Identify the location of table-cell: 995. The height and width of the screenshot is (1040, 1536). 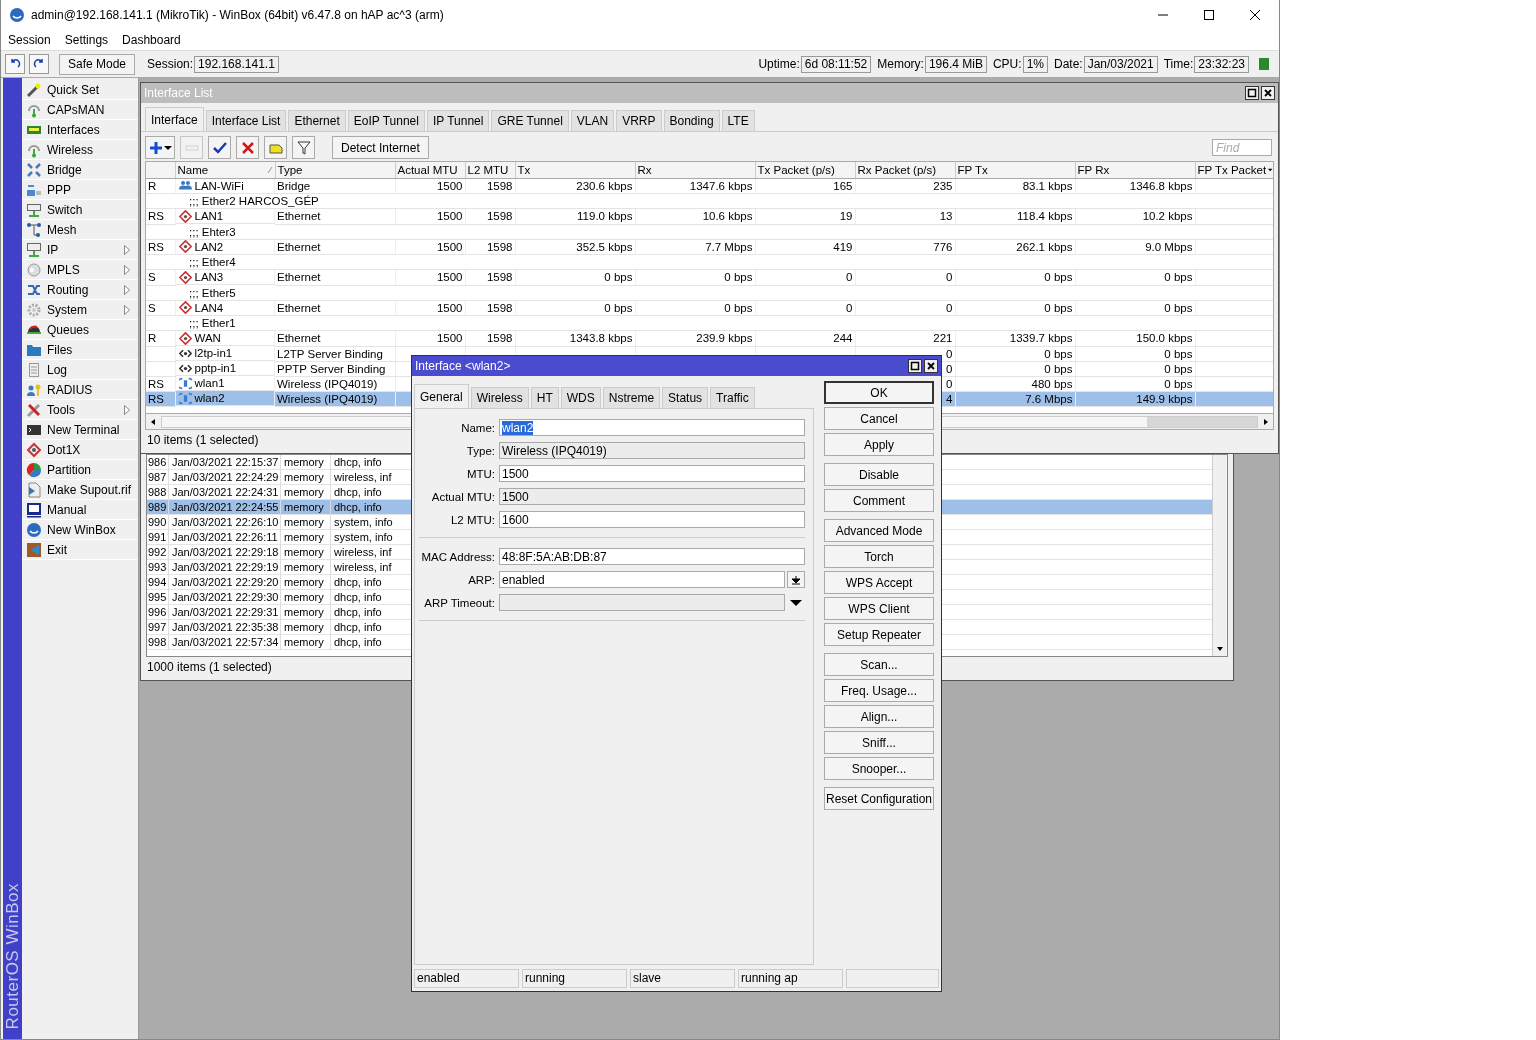
(158, 597).